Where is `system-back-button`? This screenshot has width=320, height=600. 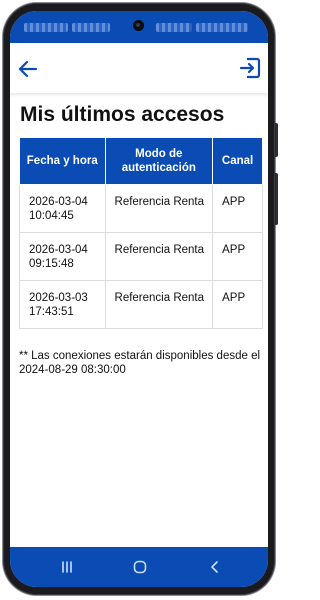
system-back-button is located at coordinates (215, 567).